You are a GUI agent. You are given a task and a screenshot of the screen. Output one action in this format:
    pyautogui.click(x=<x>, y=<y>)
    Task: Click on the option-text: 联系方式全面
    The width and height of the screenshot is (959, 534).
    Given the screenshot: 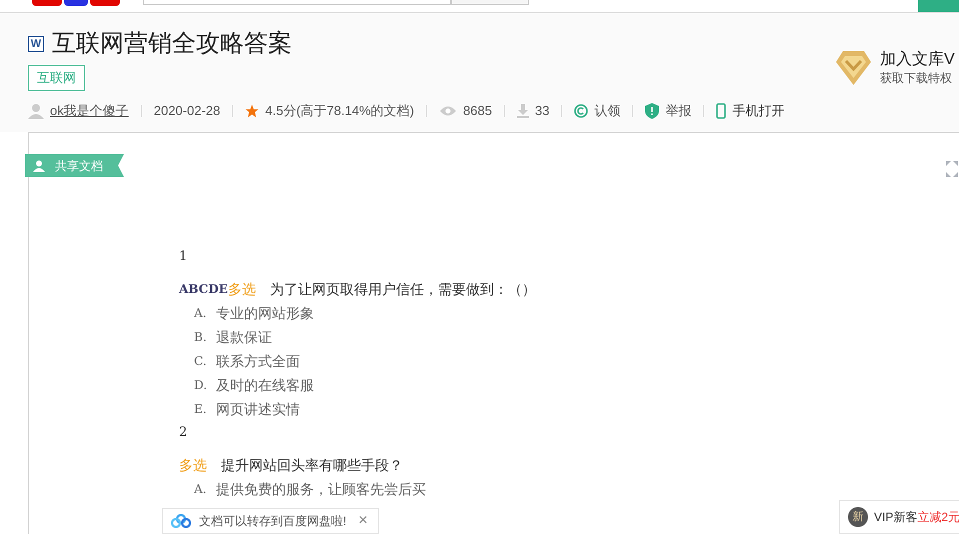 What is the action you would take?
    pyautogui.click(x=258, y=361)
    